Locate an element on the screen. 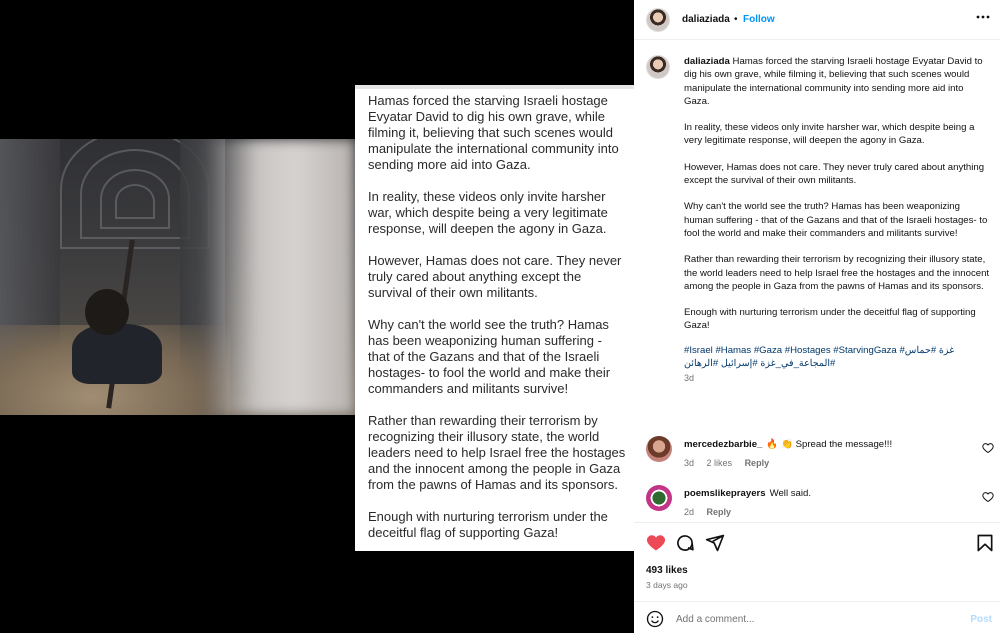  comment-meta: 3d 2 likes Reply is located at coordinates (731, 463).